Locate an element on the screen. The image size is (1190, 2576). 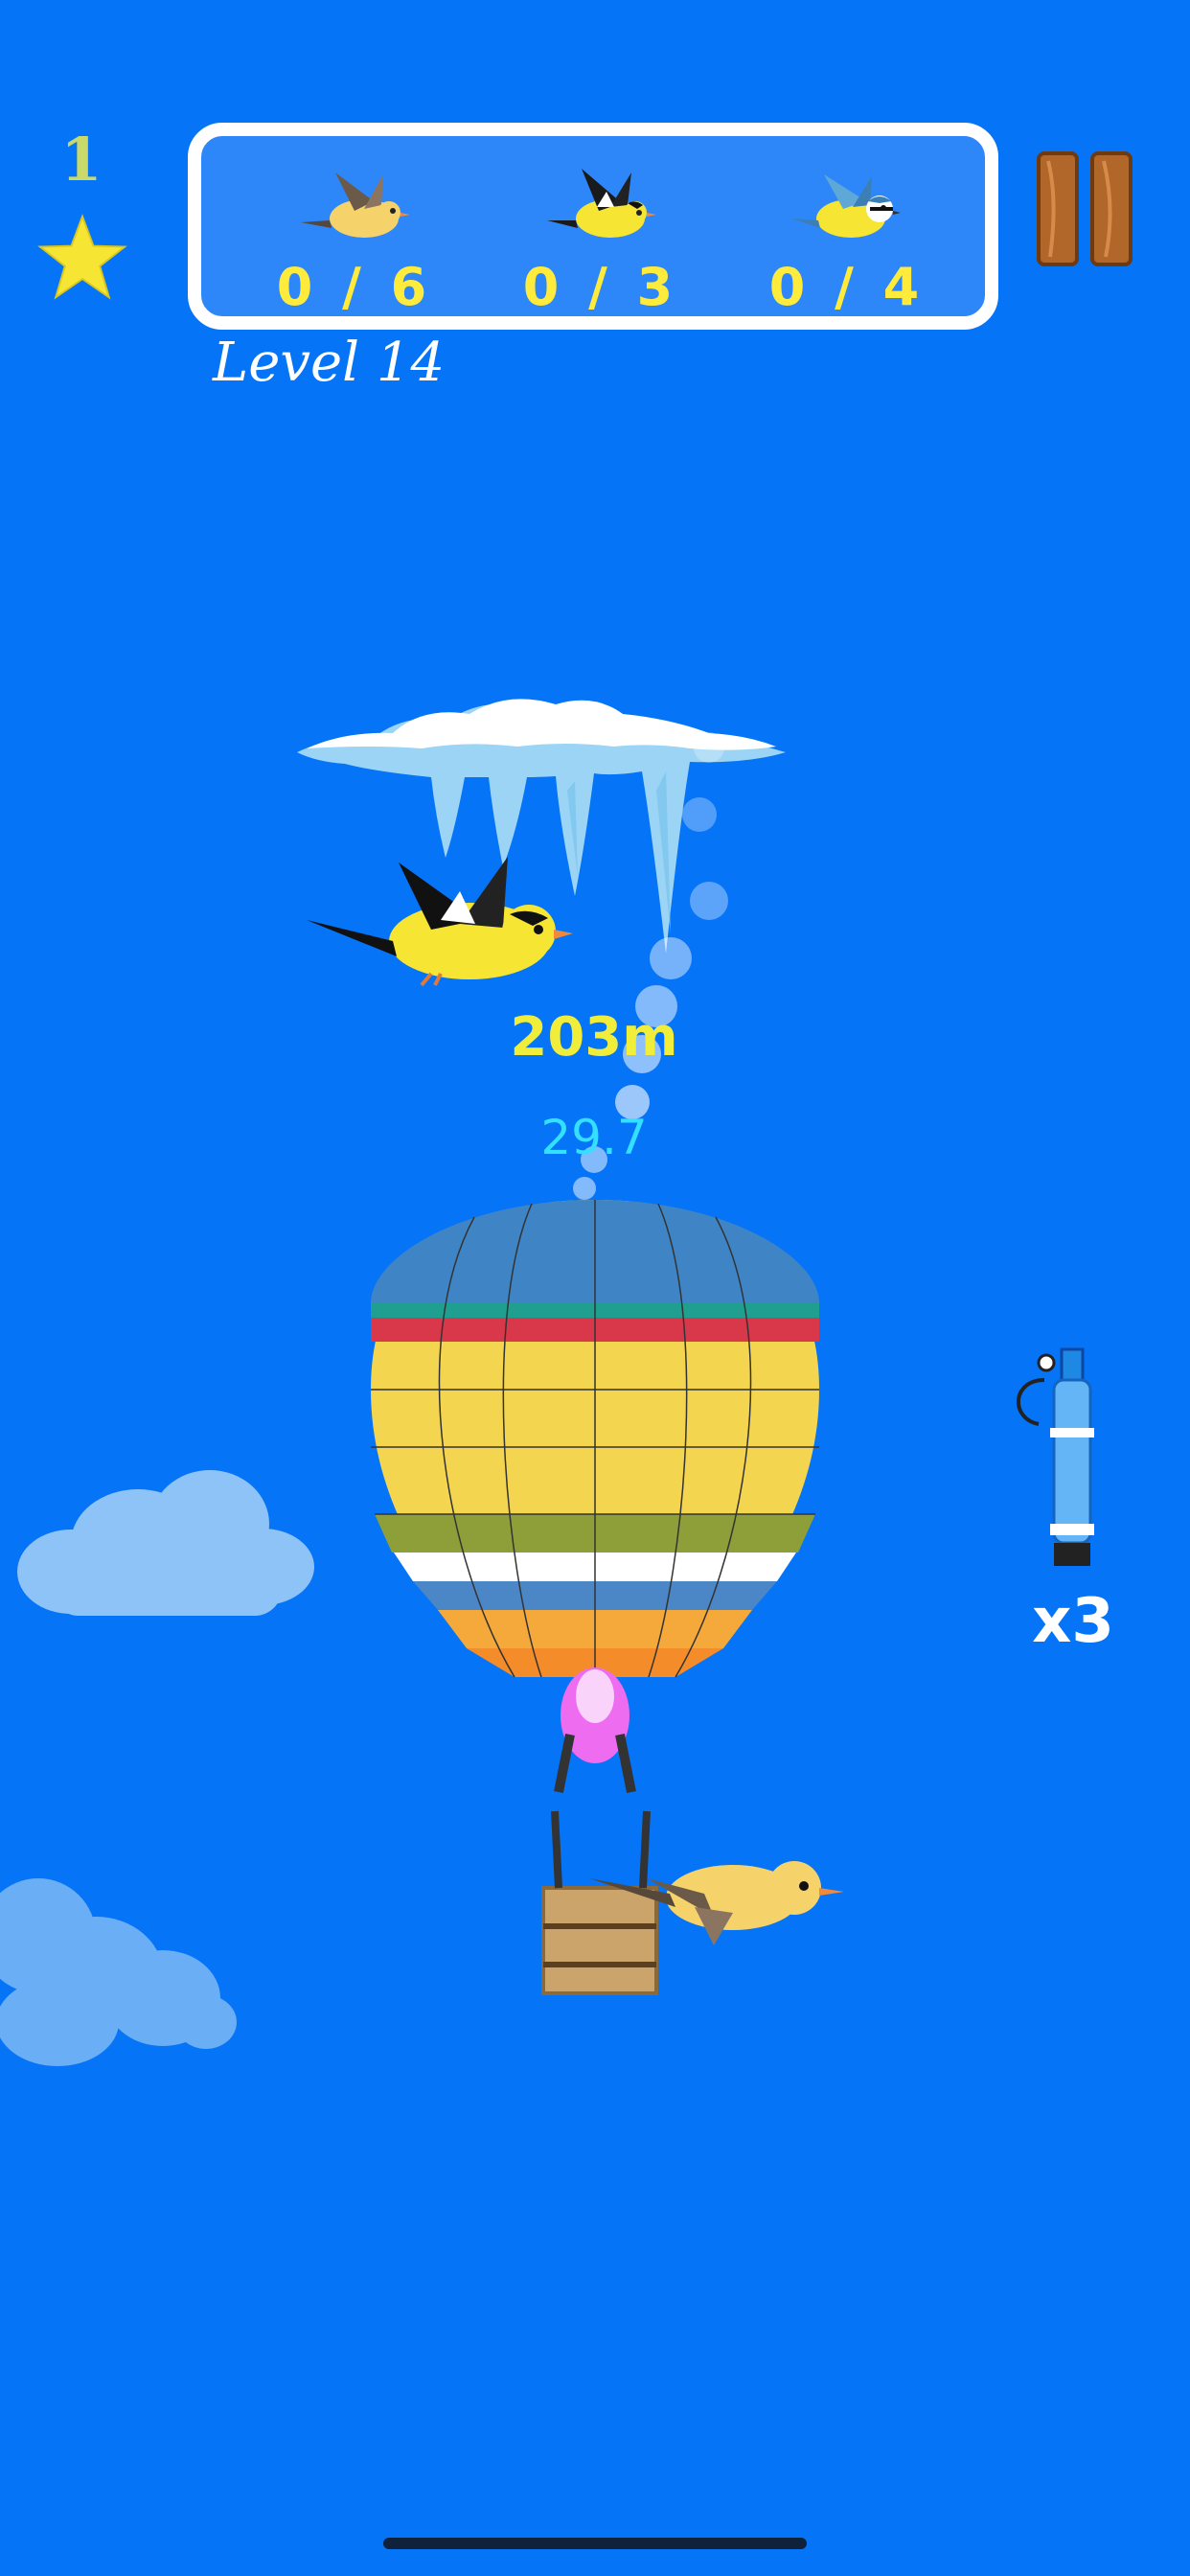
level-label: Level 14 is located at coordinates (329, 363).